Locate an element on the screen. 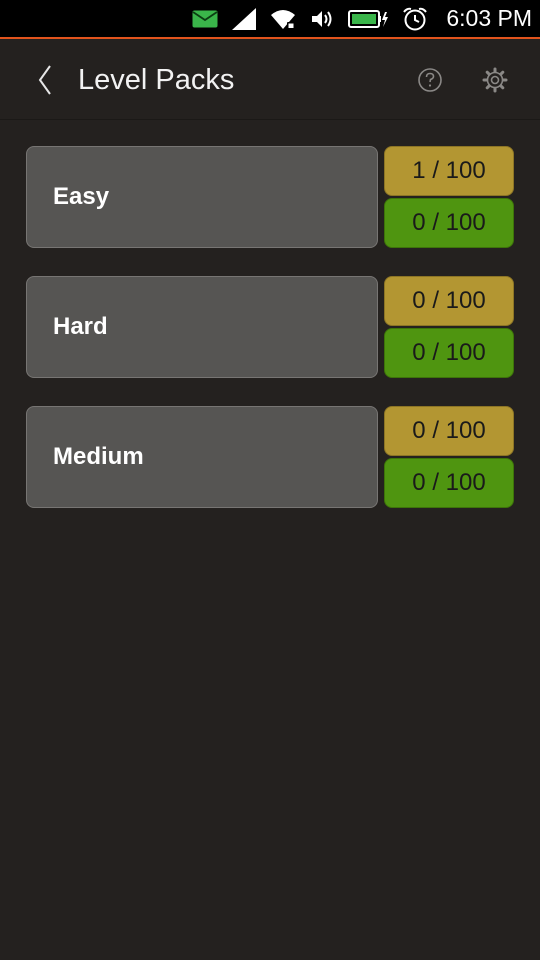 The width and height of the screenshot is (540, 960). mail-icon is located at coordinates (205, 19).